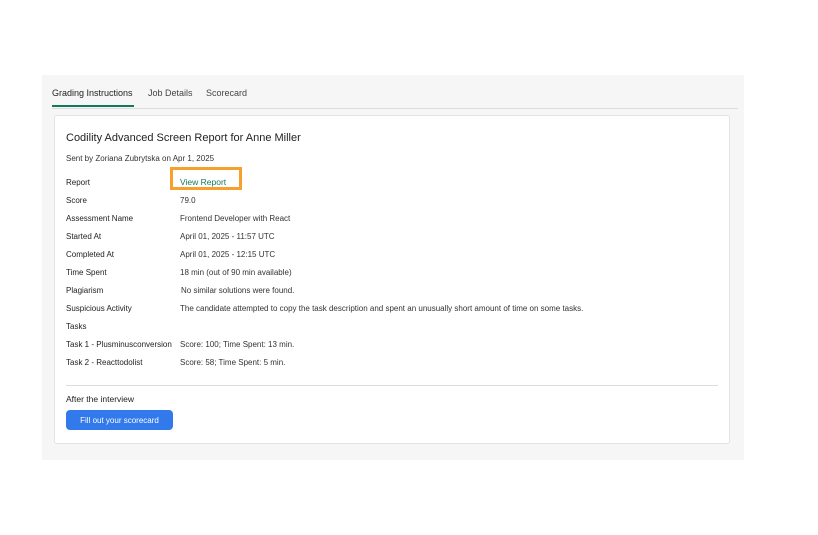 The image size is (818, 535). I want to click on row-label: Assessment Name, so click(100, 218).